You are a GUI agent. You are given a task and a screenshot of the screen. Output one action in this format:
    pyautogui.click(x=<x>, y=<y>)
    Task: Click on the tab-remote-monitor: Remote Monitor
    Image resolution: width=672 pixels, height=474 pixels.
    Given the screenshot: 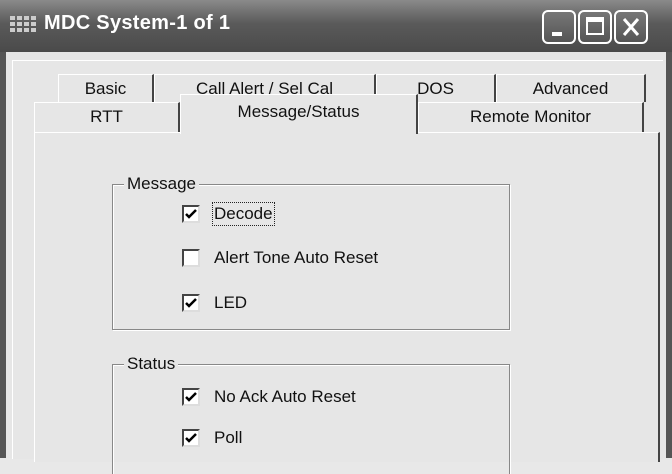 What is the action you would take?
    pyautogui.click(x=531, y=117)
    